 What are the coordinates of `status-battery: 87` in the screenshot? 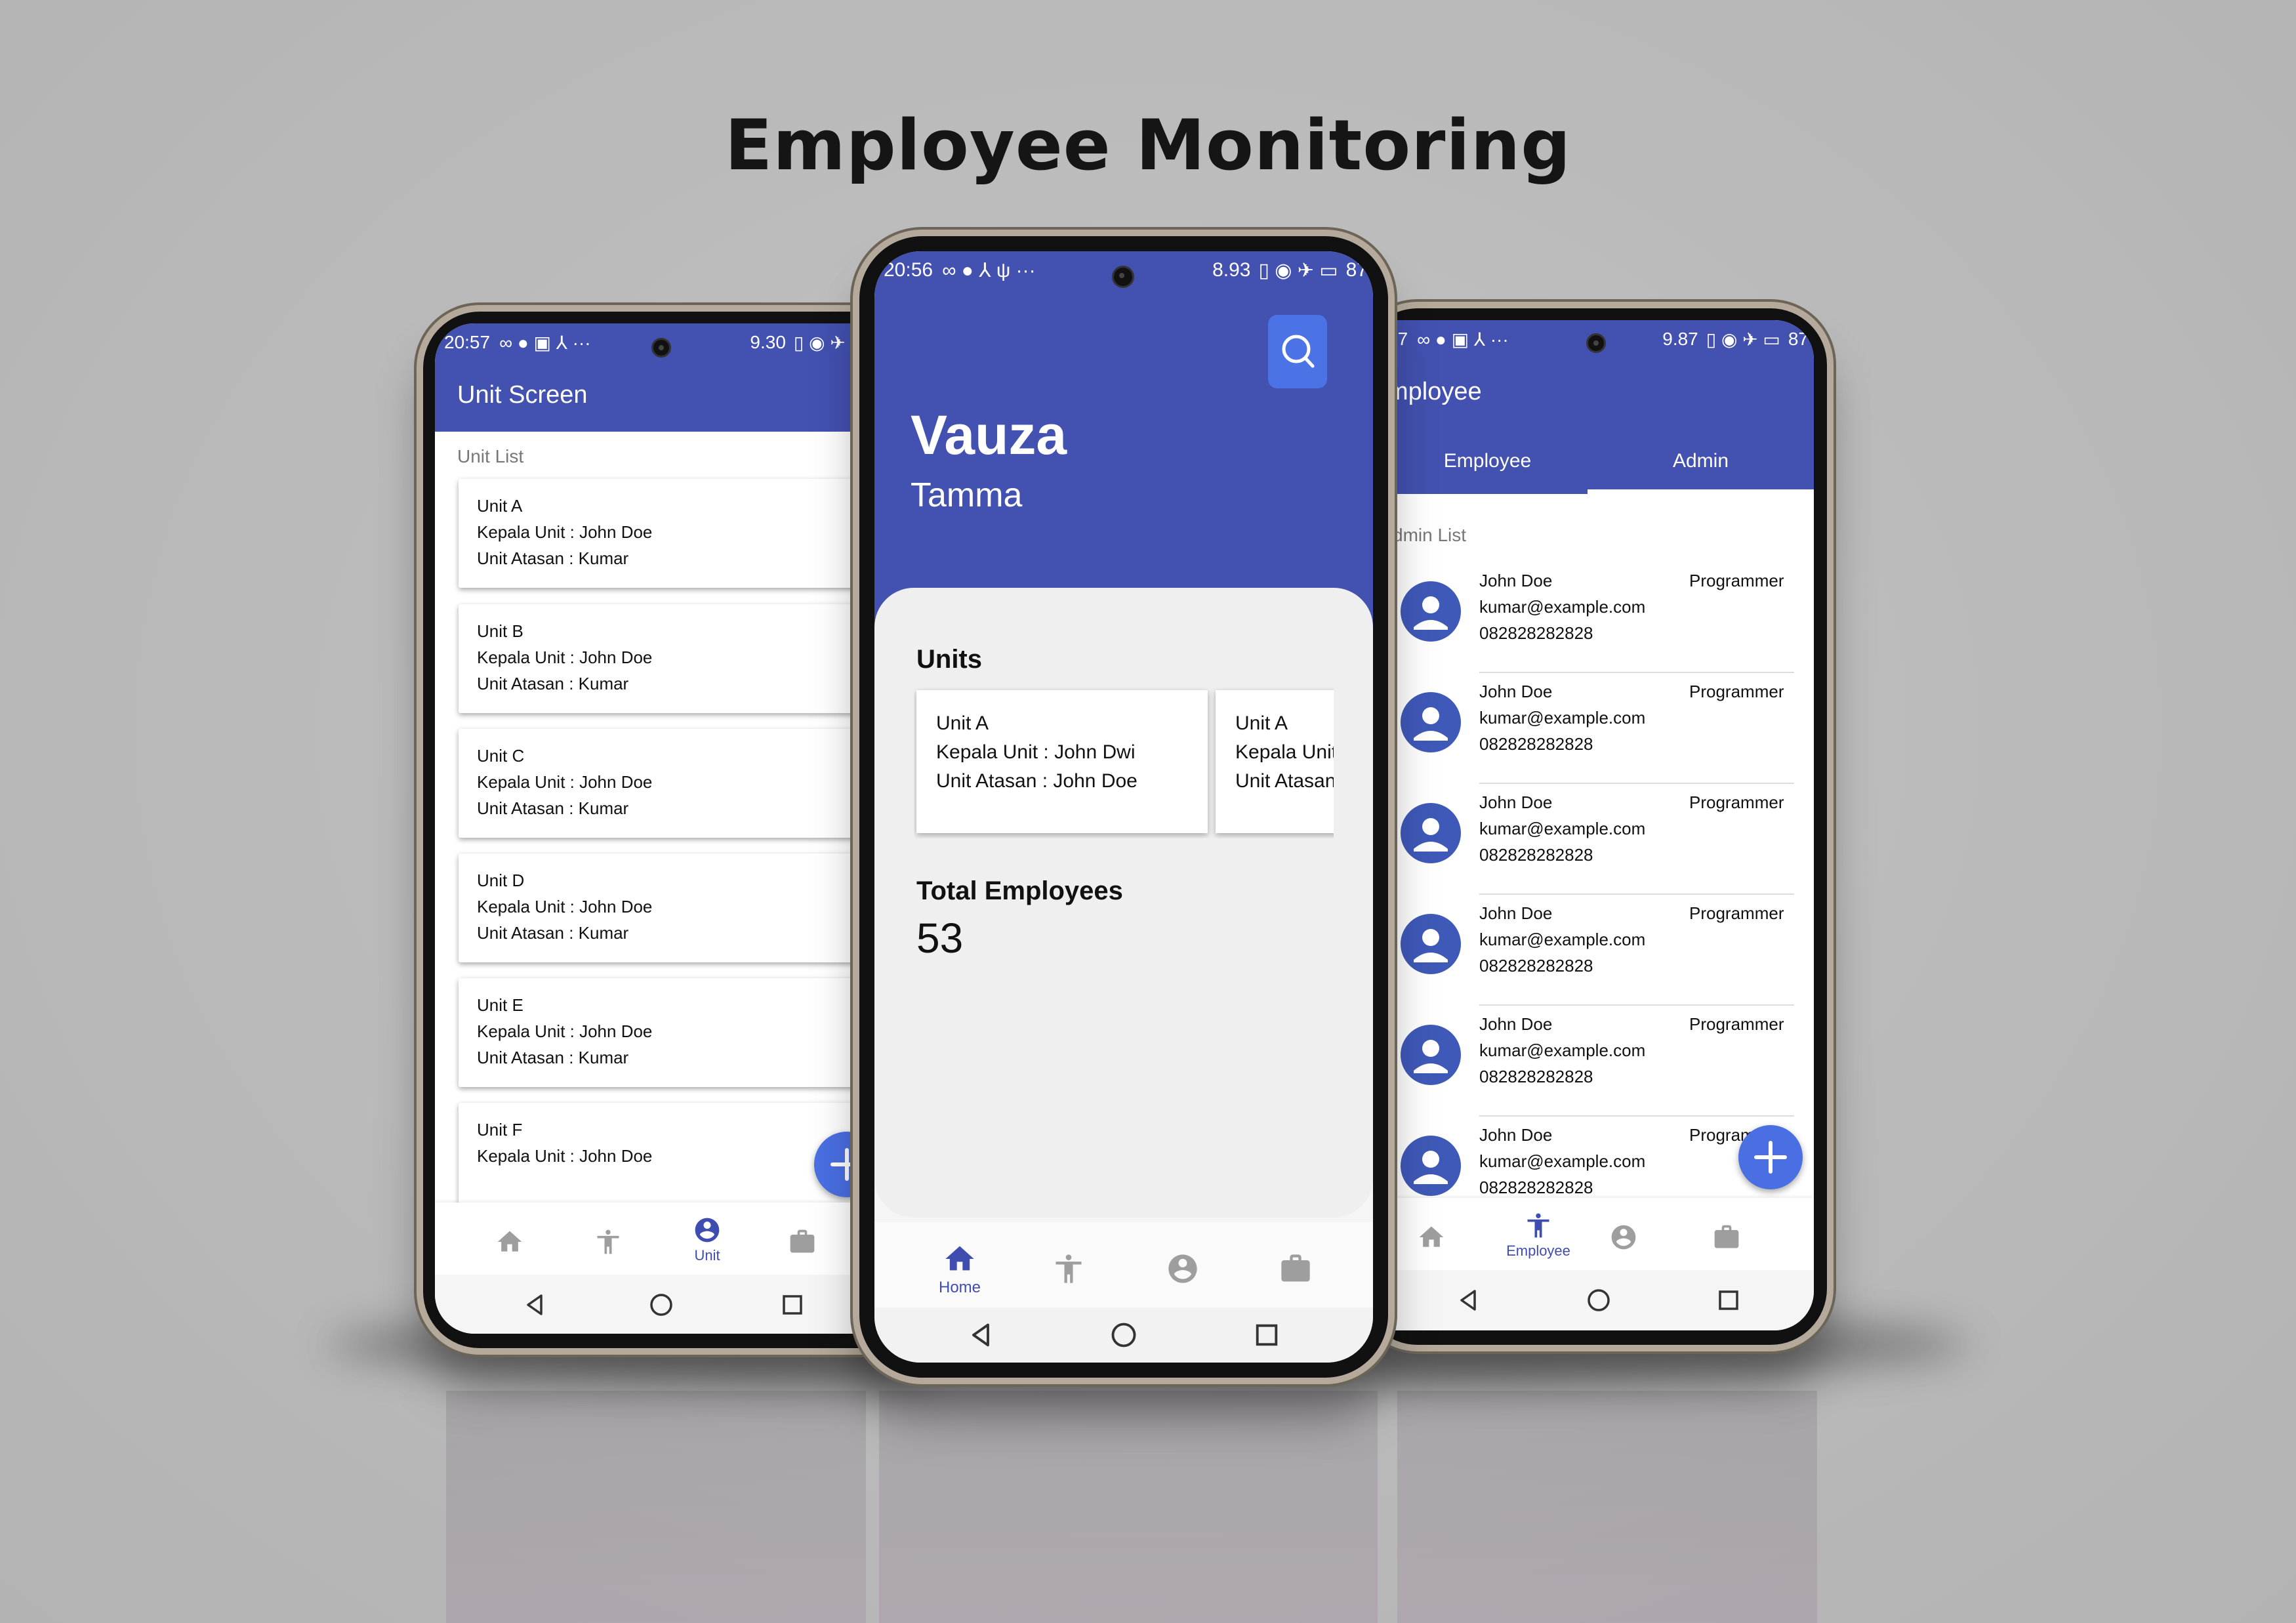 It's located at (1356, 270).